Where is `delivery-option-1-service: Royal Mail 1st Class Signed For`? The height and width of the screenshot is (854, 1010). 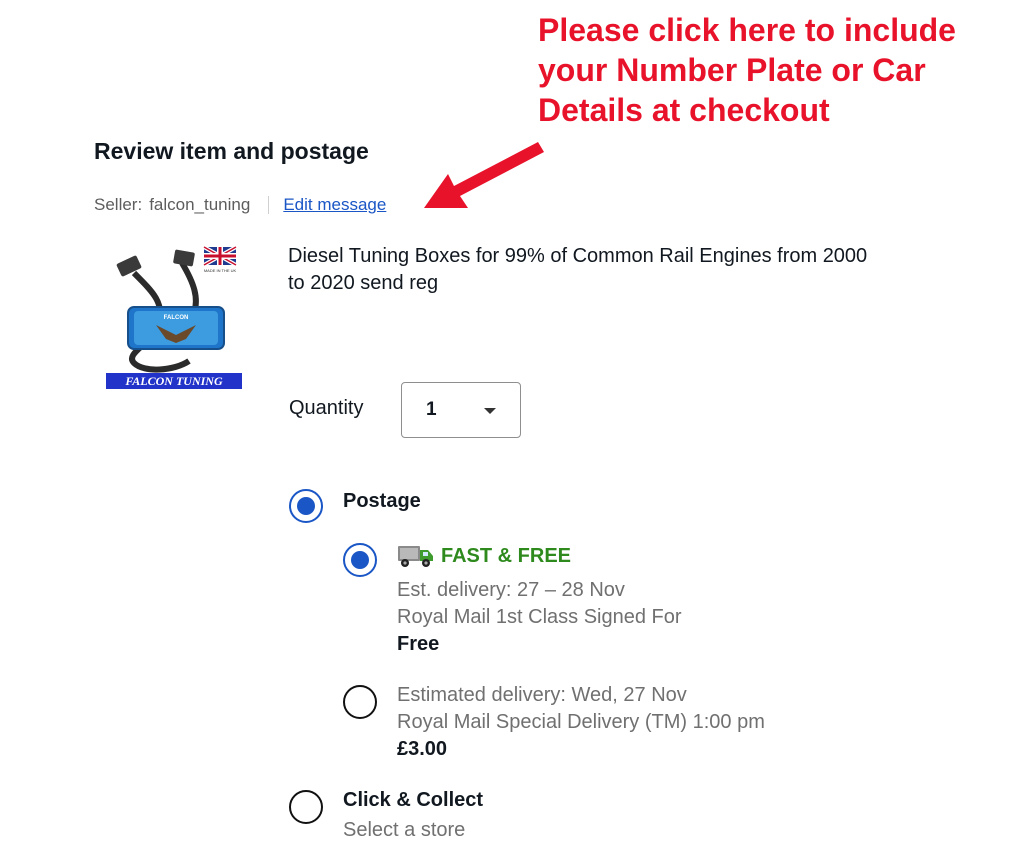 delivery-option-1-service: Royal Mail 1st Class Signed For is located at coordinates (539, 617).